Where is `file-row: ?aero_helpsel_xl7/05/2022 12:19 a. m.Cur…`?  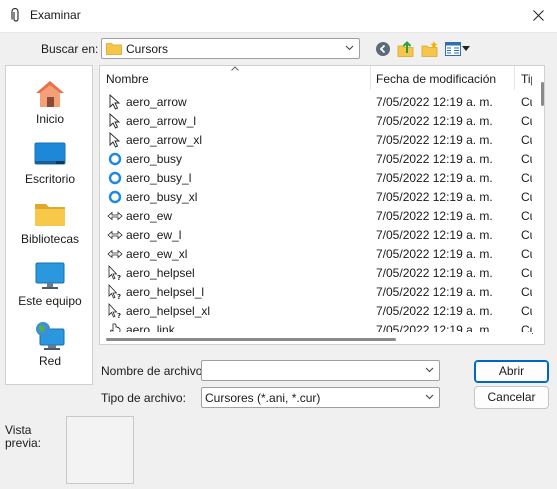
file-row: ?aero_helpsel_xl7/05/2022 12:19 a. m.Cur… is located at coordinates (316, 310).